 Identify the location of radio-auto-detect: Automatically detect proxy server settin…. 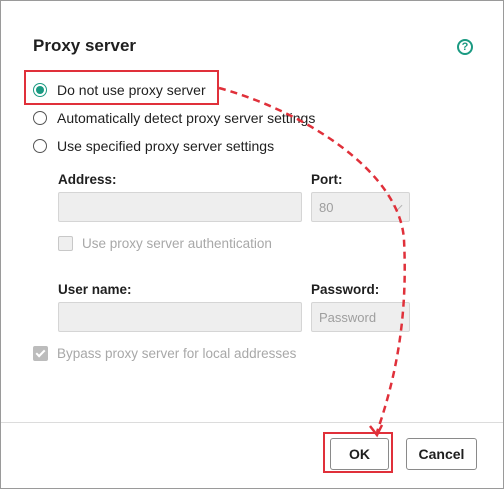
(174, 118).